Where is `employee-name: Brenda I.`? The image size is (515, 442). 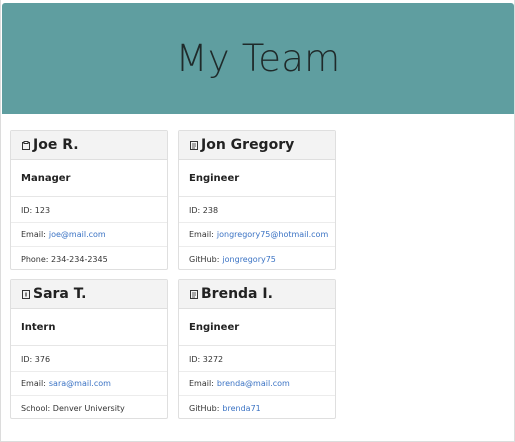 employee-name: Brenda I. is located at coordinates (237, 294).